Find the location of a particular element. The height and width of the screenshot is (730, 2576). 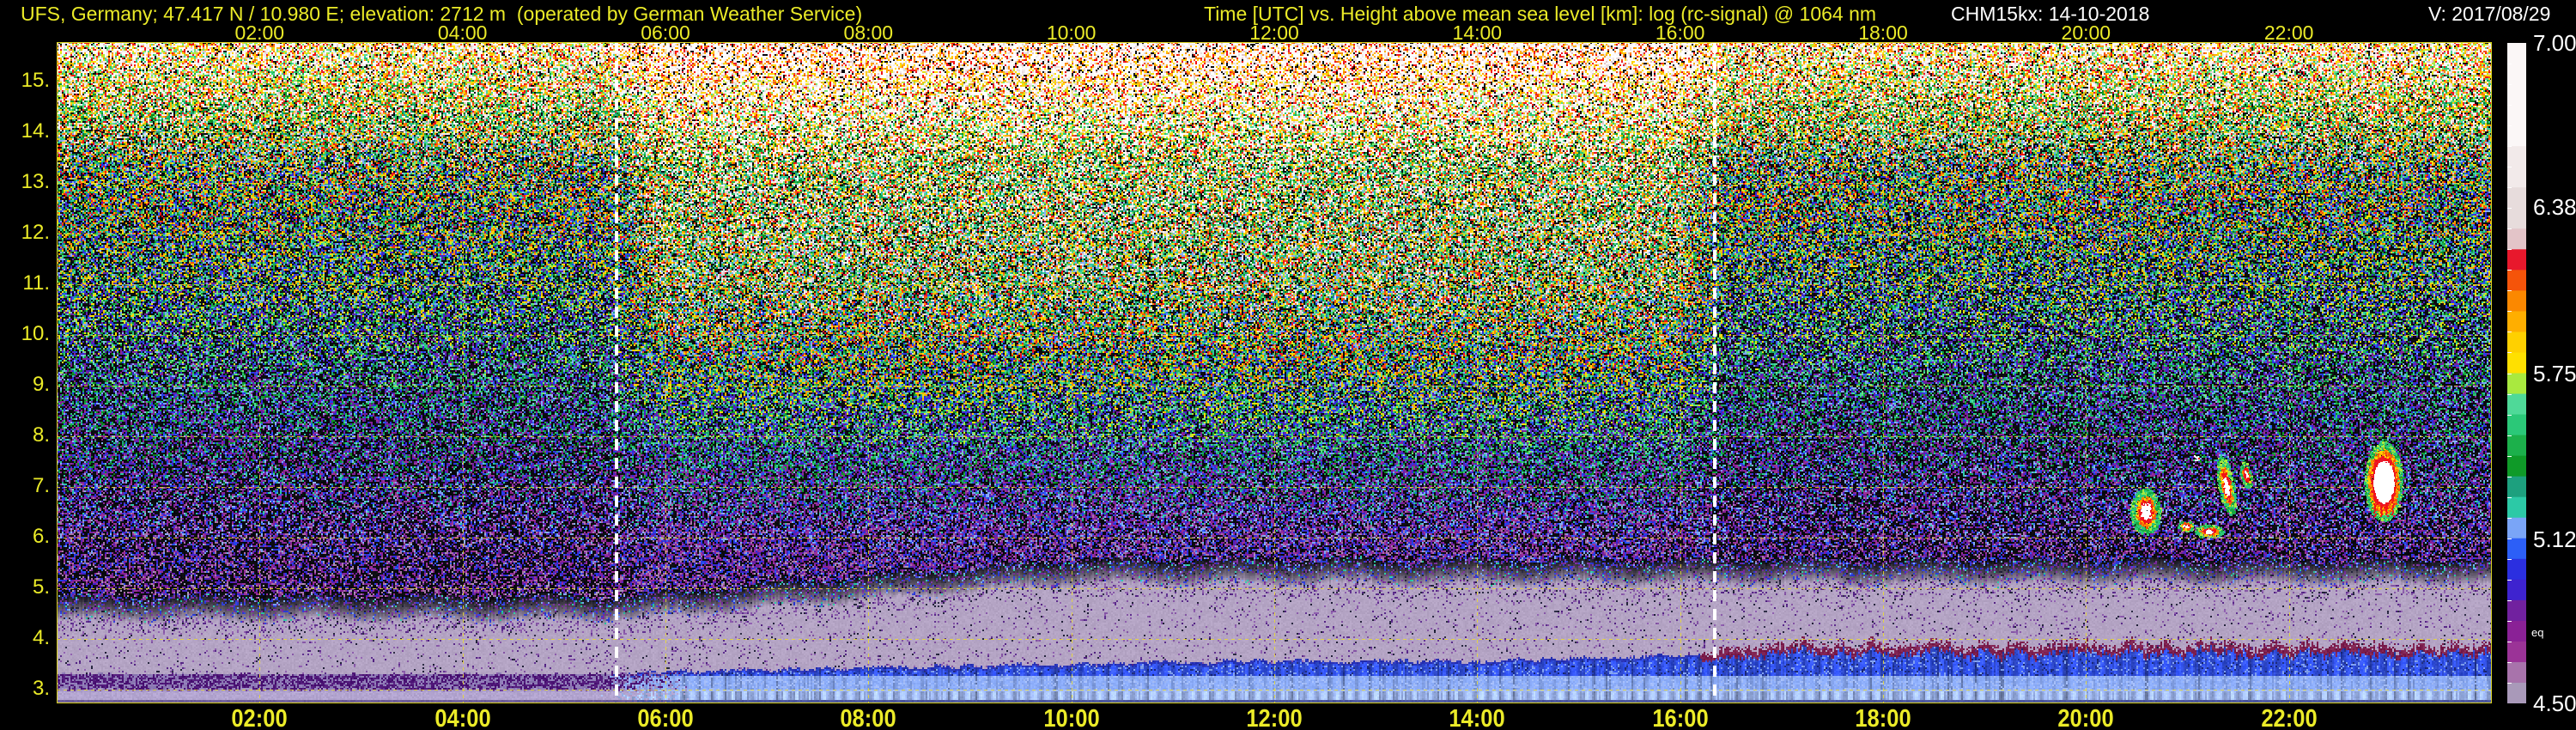

x-tick-top-20: 20:00 is located at coordinates (2086, 32).